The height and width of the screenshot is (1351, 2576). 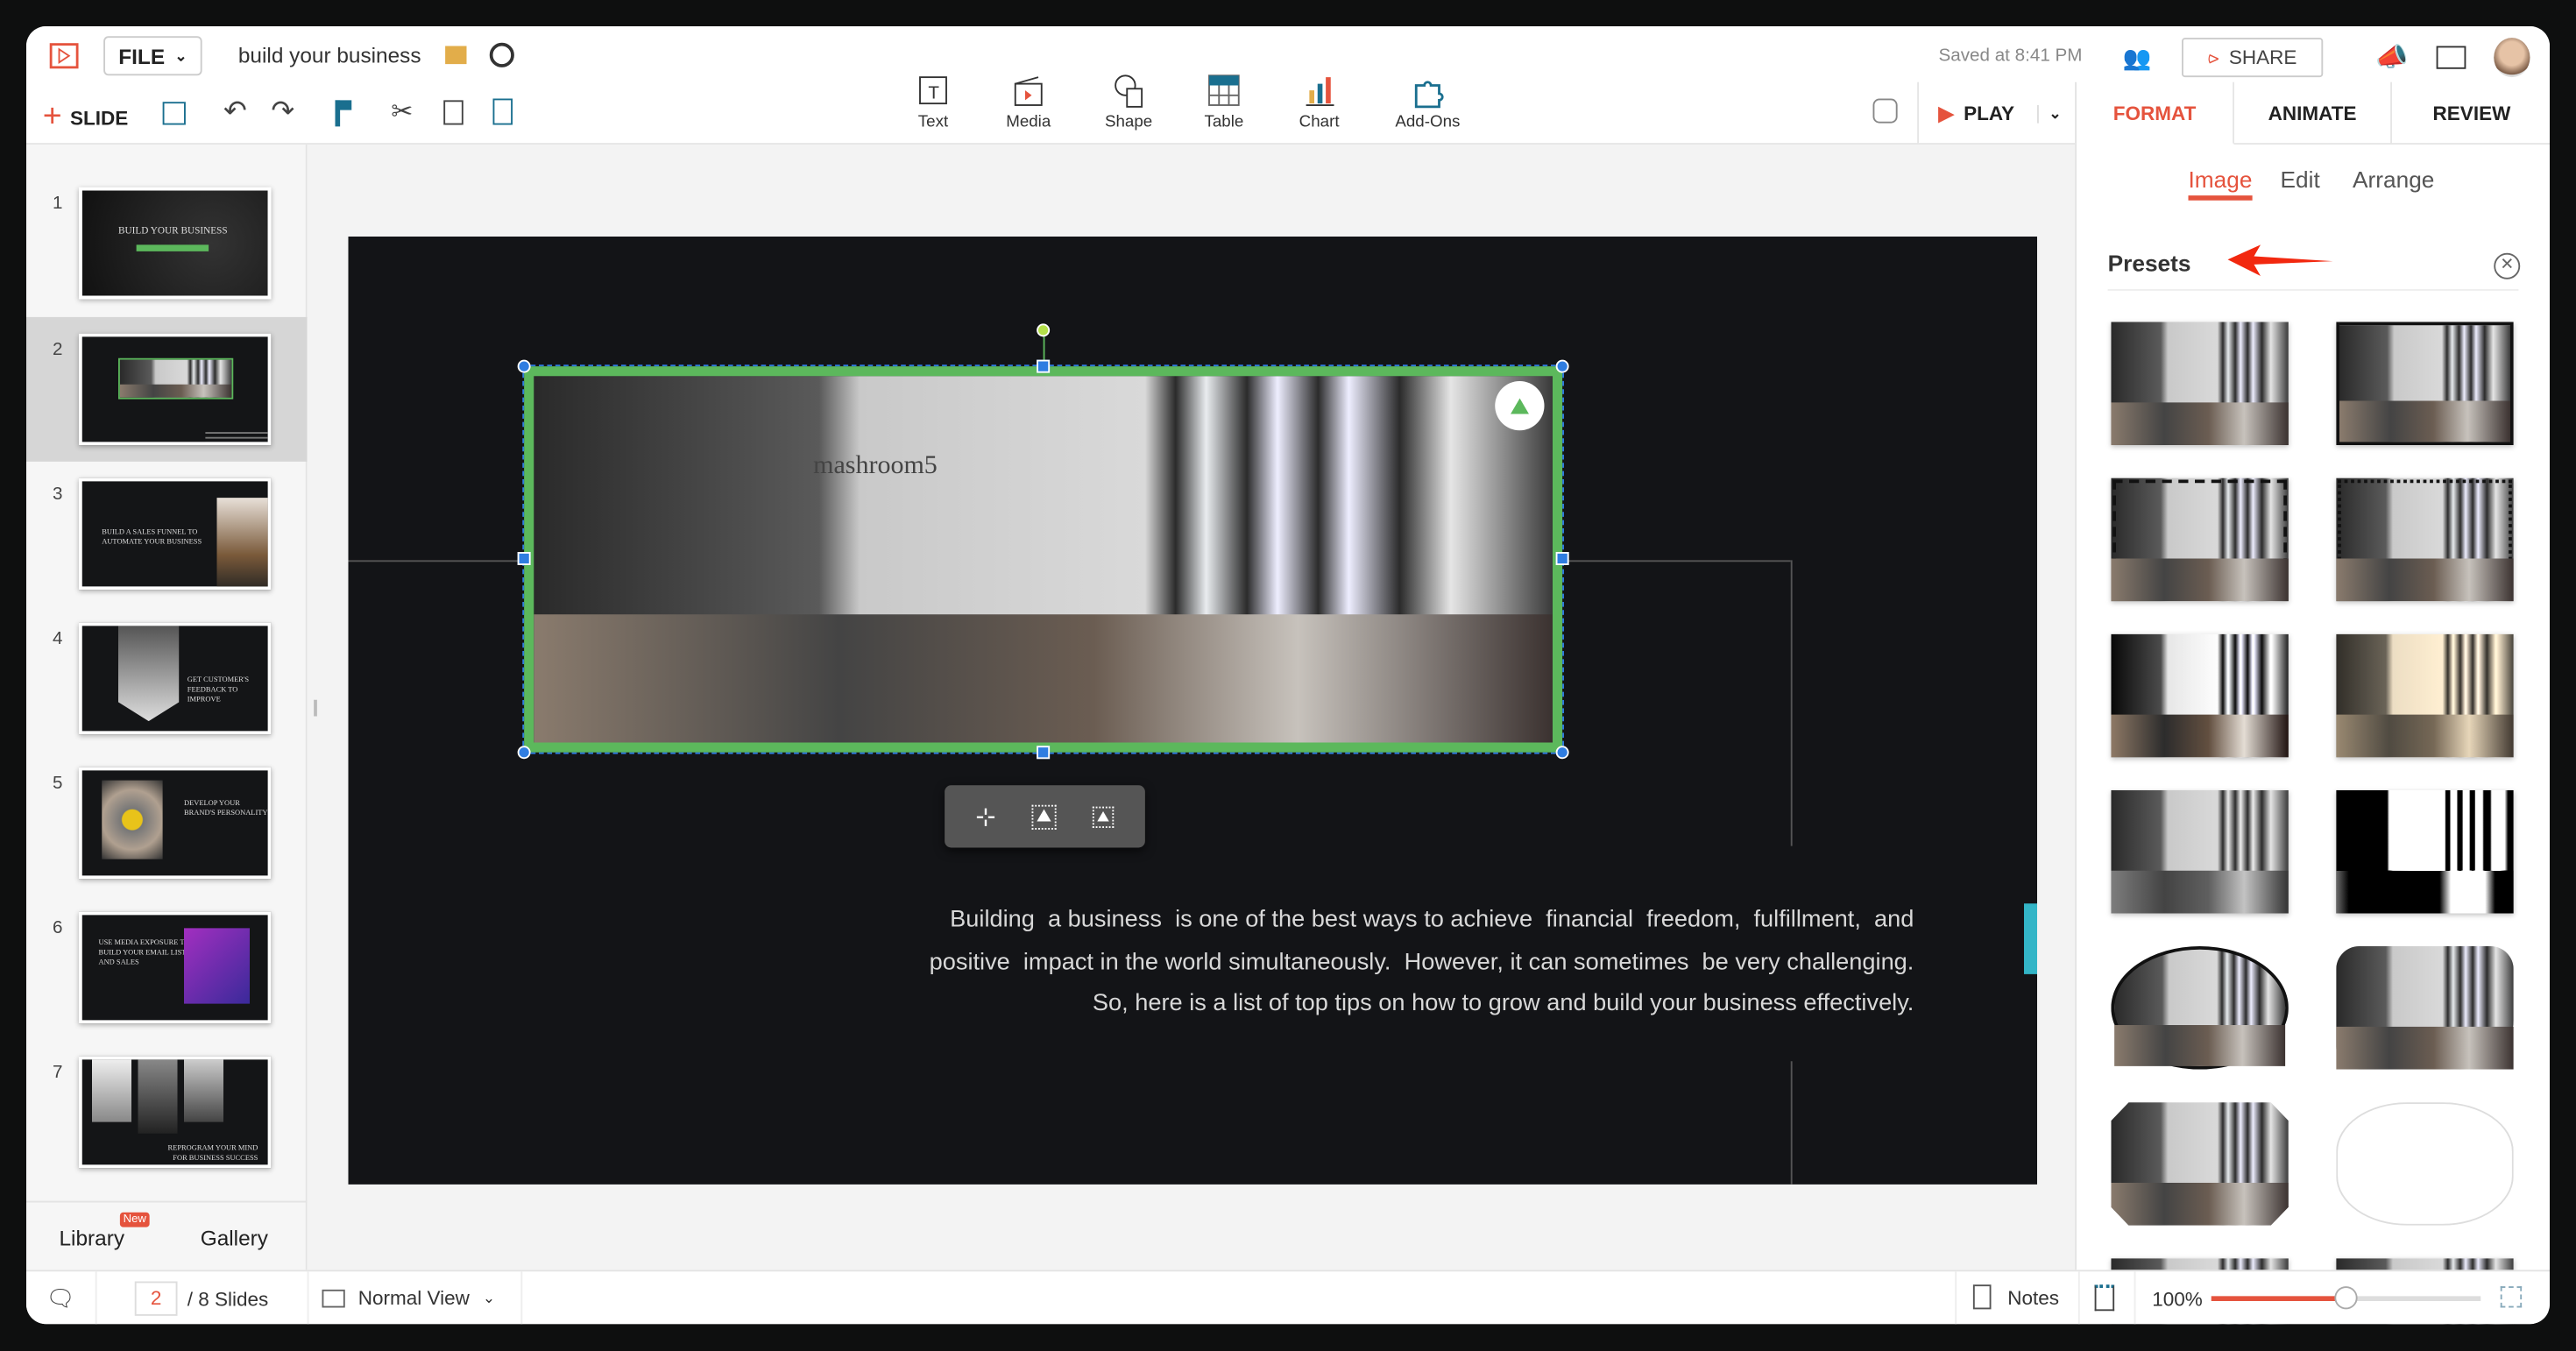 What do you see at coordinates (1129, 91) in the screenshot?
I see `shape-icon` at bounding box center [1129, 91].